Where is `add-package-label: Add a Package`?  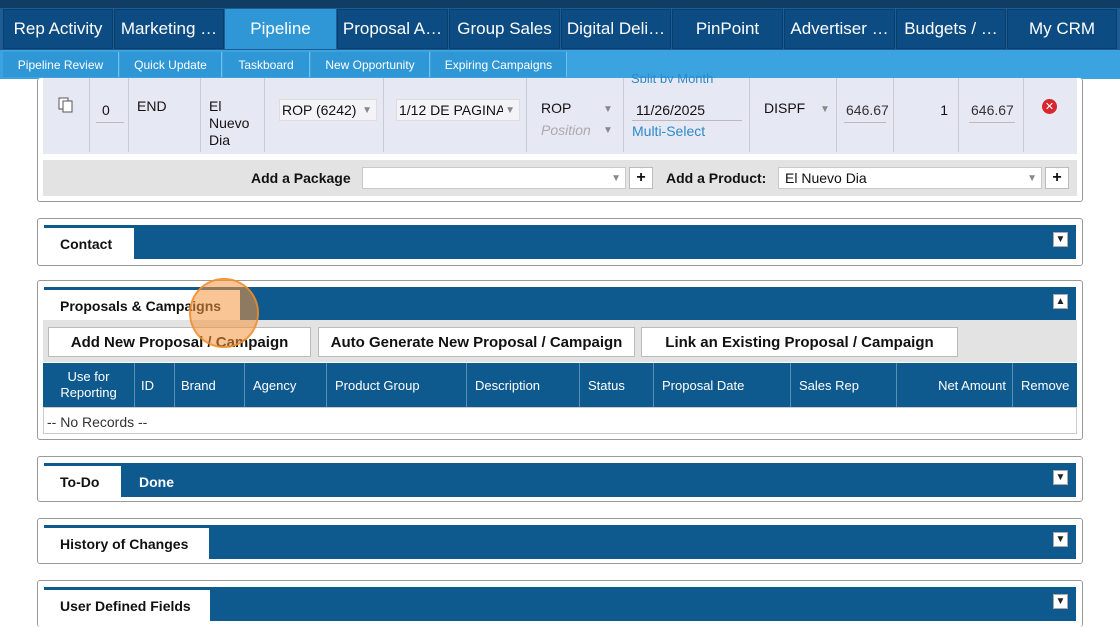 add-package-label: Add a Package is located at coordinates (301, 178).